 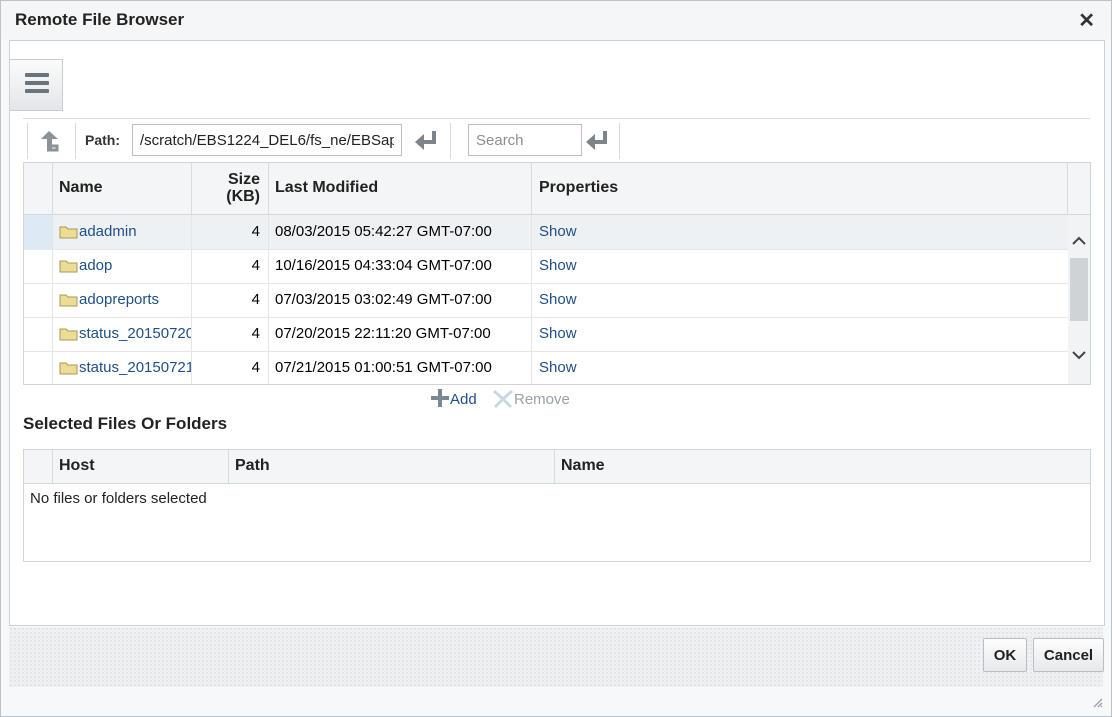 I want to click on file-modified-cell: 10/16/2015 04:33:04 GMT-07:00, so click(x=400, y=266).